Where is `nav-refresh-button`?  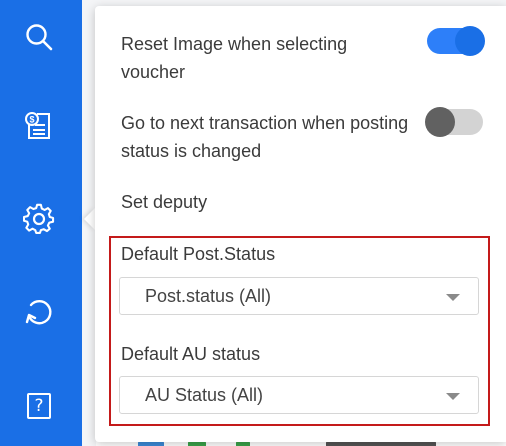 nav-refresh-button is located at coordinates (39, 312).